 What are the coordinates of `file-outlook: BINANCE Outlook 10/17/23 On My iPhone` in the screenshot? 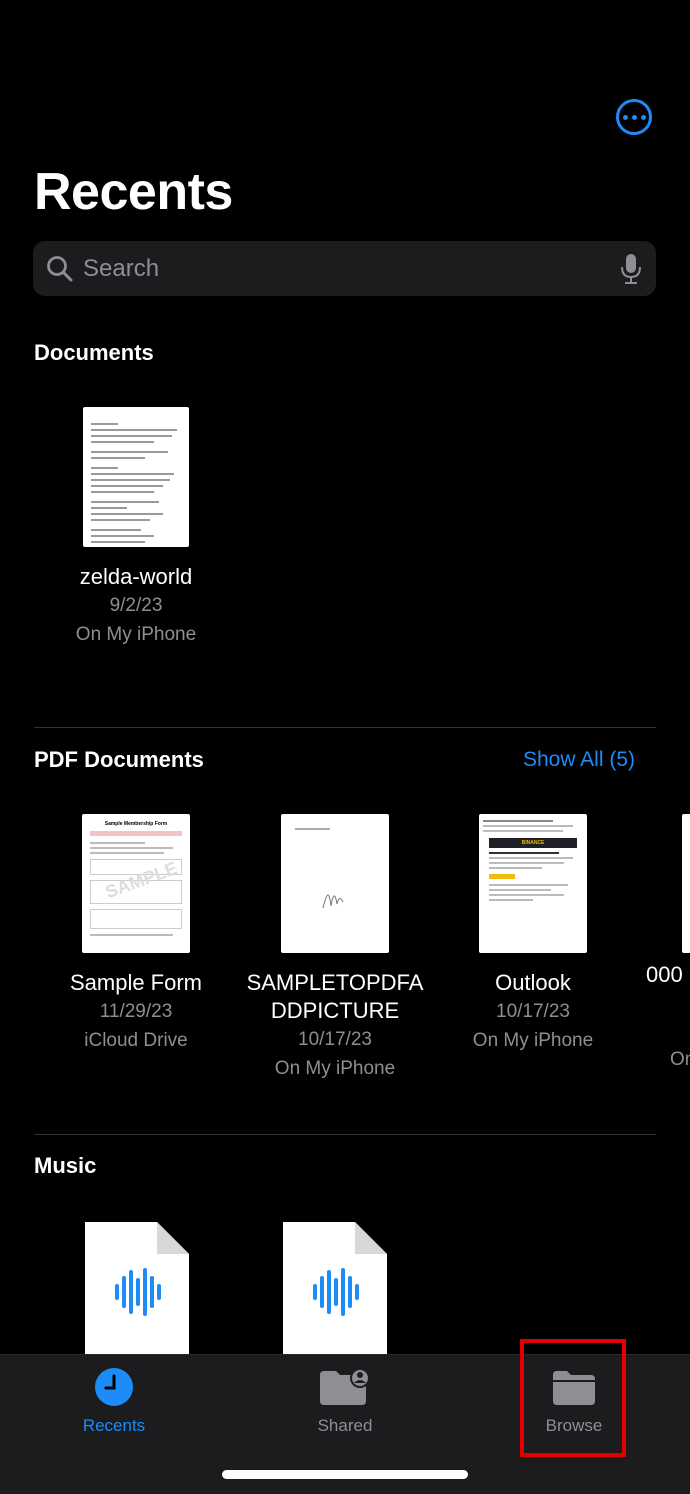 It's located at (533, 934).